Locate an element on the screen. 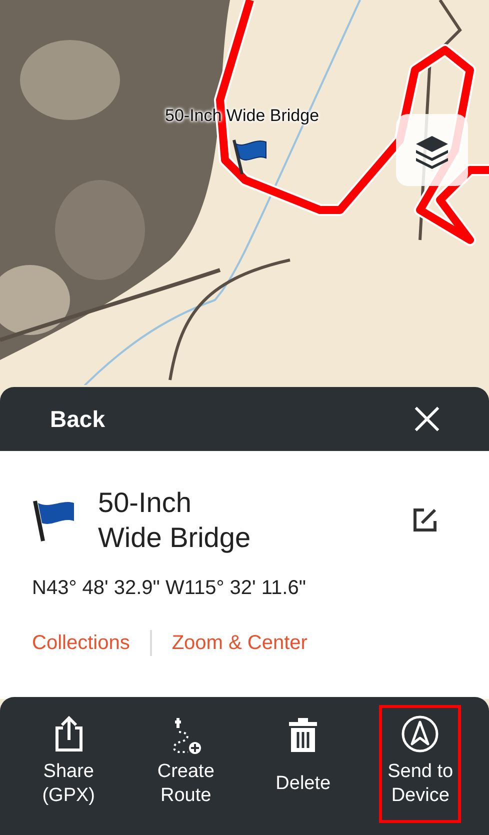  coordinates: N43° 48' 32.9" W115° 32' 11.6" is located at coordinates (169, 588).